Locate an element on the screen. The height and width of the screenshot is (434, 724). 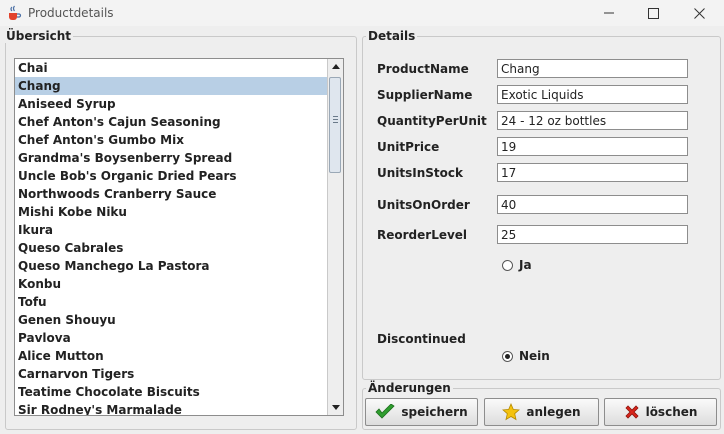
list-item: Ikura is located at coordinates (179, 230).